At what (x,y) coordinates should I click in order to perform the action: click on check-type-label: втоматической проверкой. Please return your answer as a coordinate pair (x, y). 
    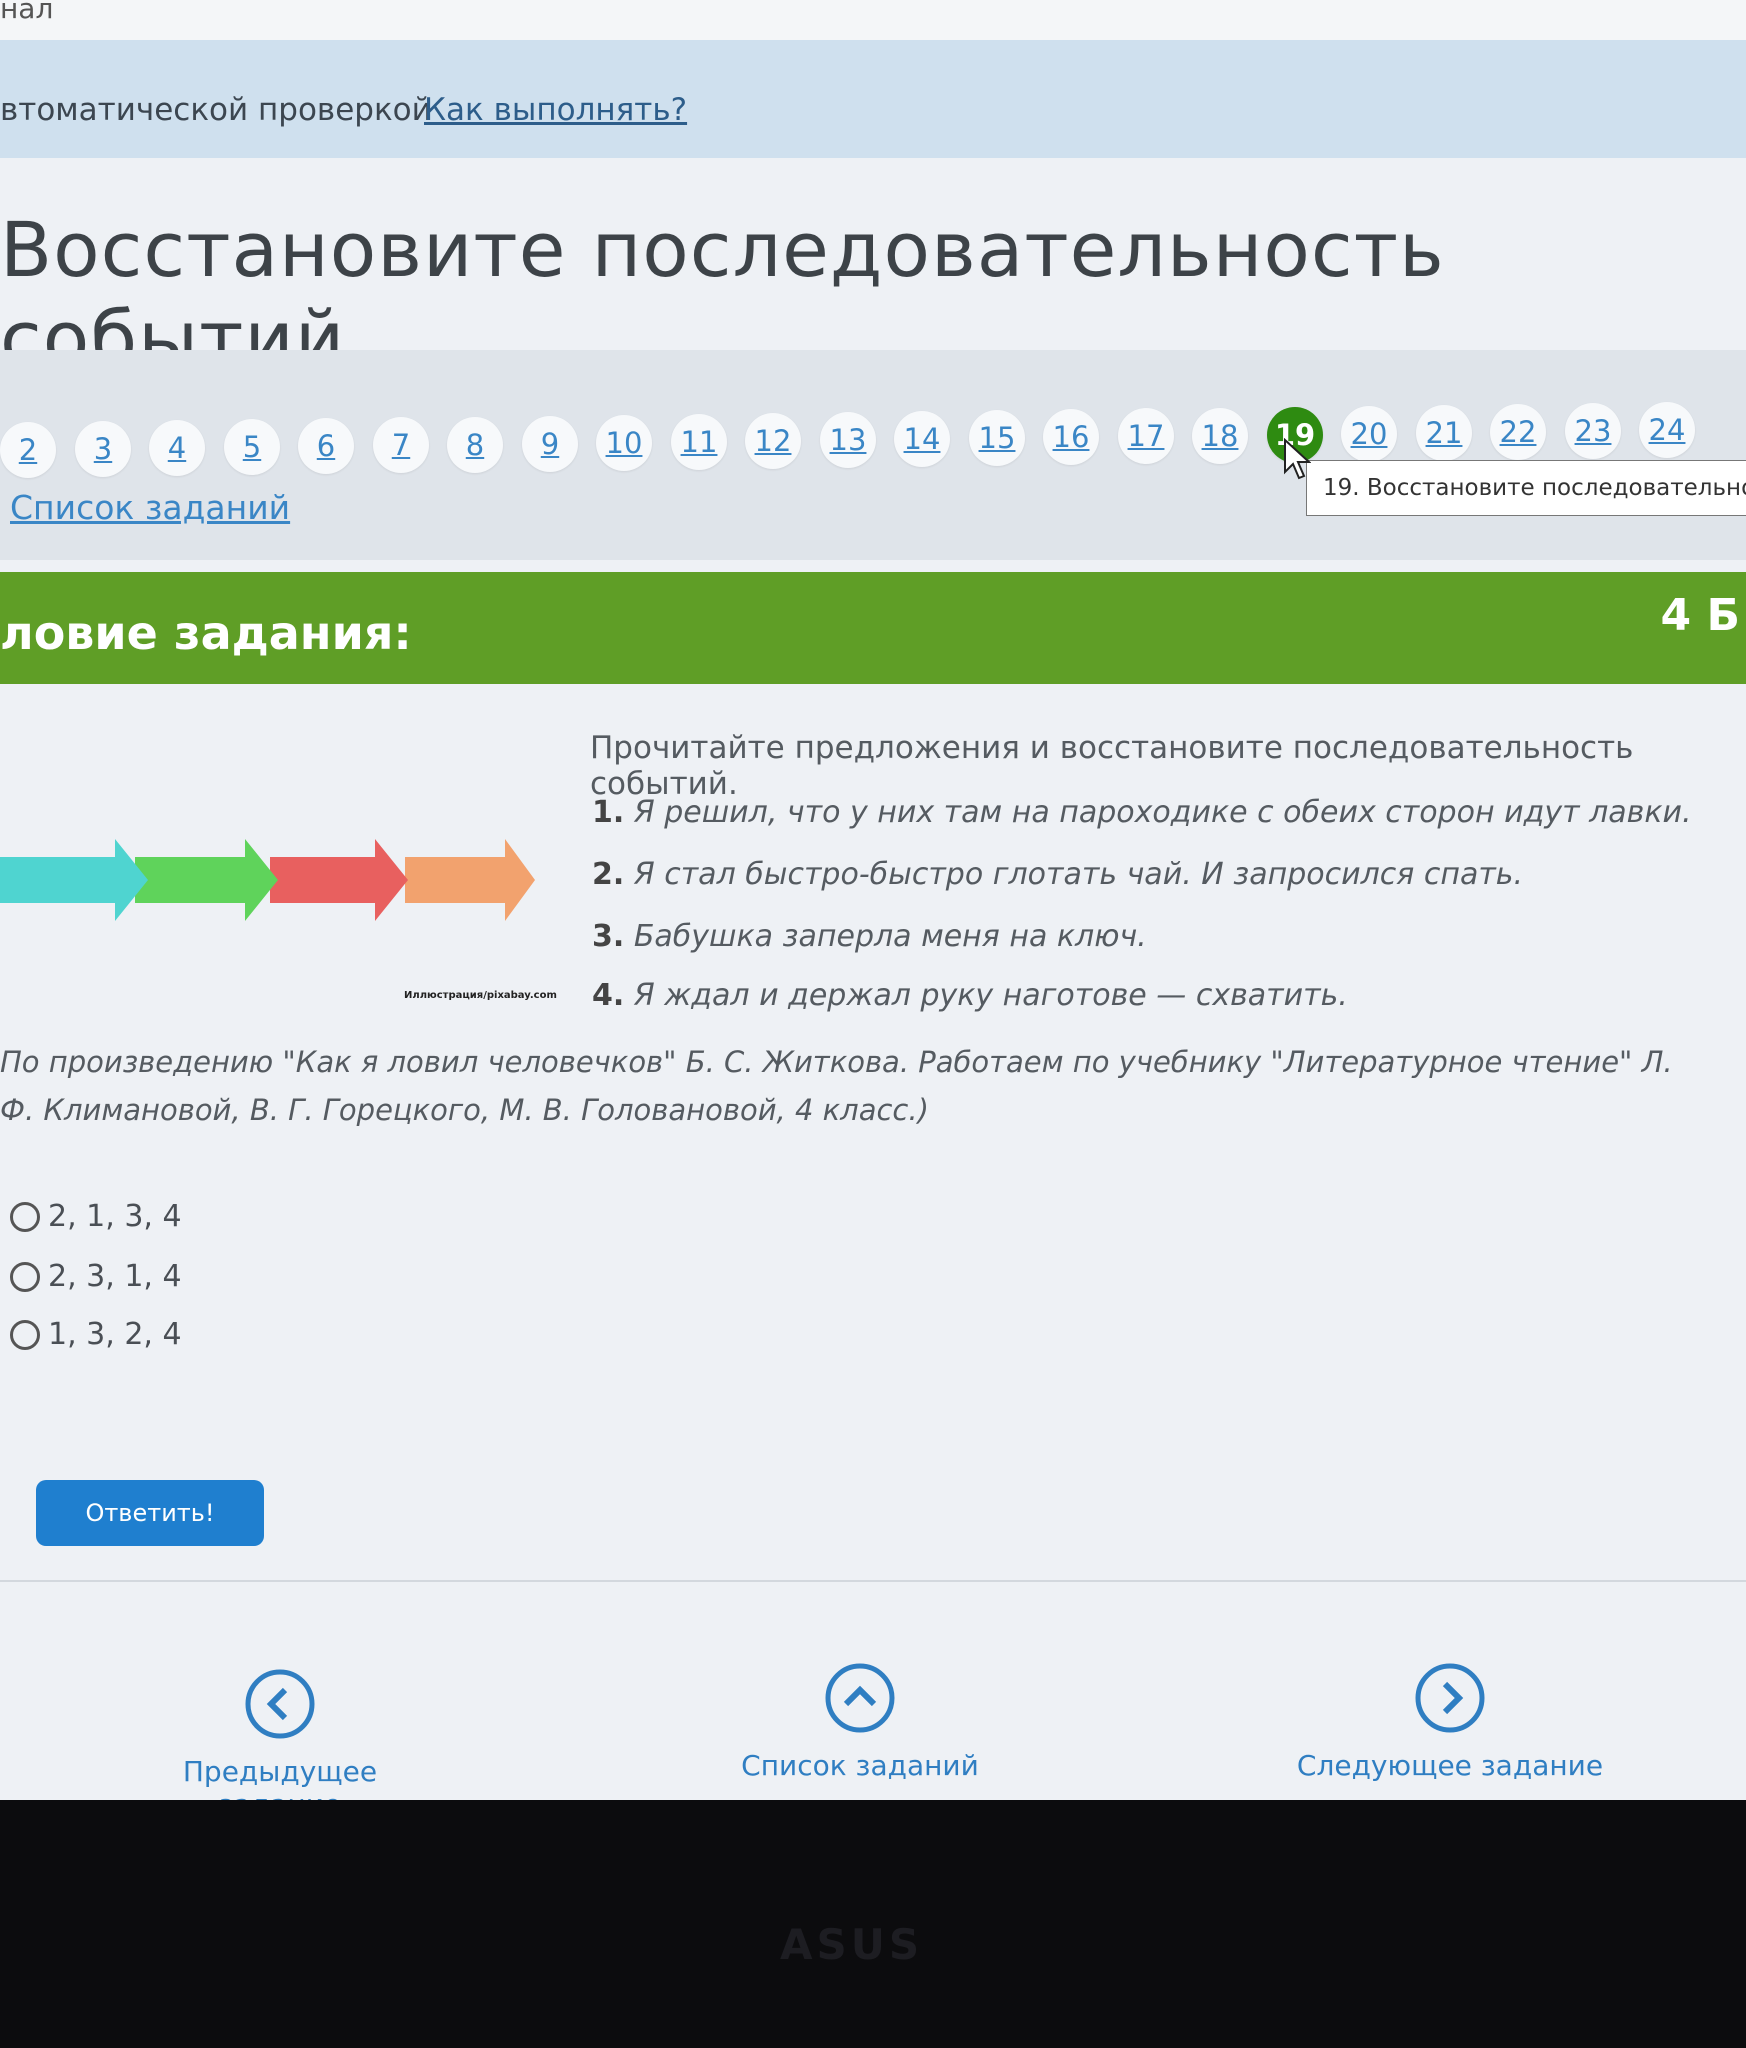
    Looking at the image, I should click on (216, 110).